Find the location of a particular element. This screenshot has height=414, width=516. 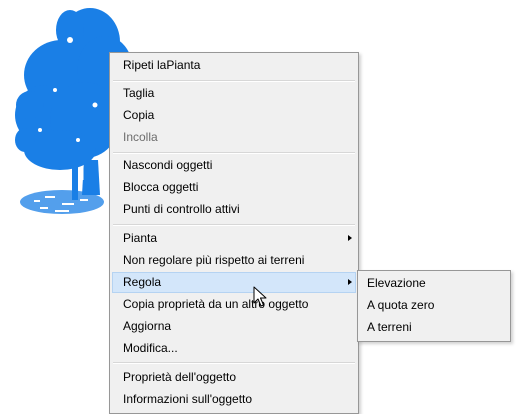

menu-item-label: Informazioni sull'oggetto is located at coordinates (188, 399).